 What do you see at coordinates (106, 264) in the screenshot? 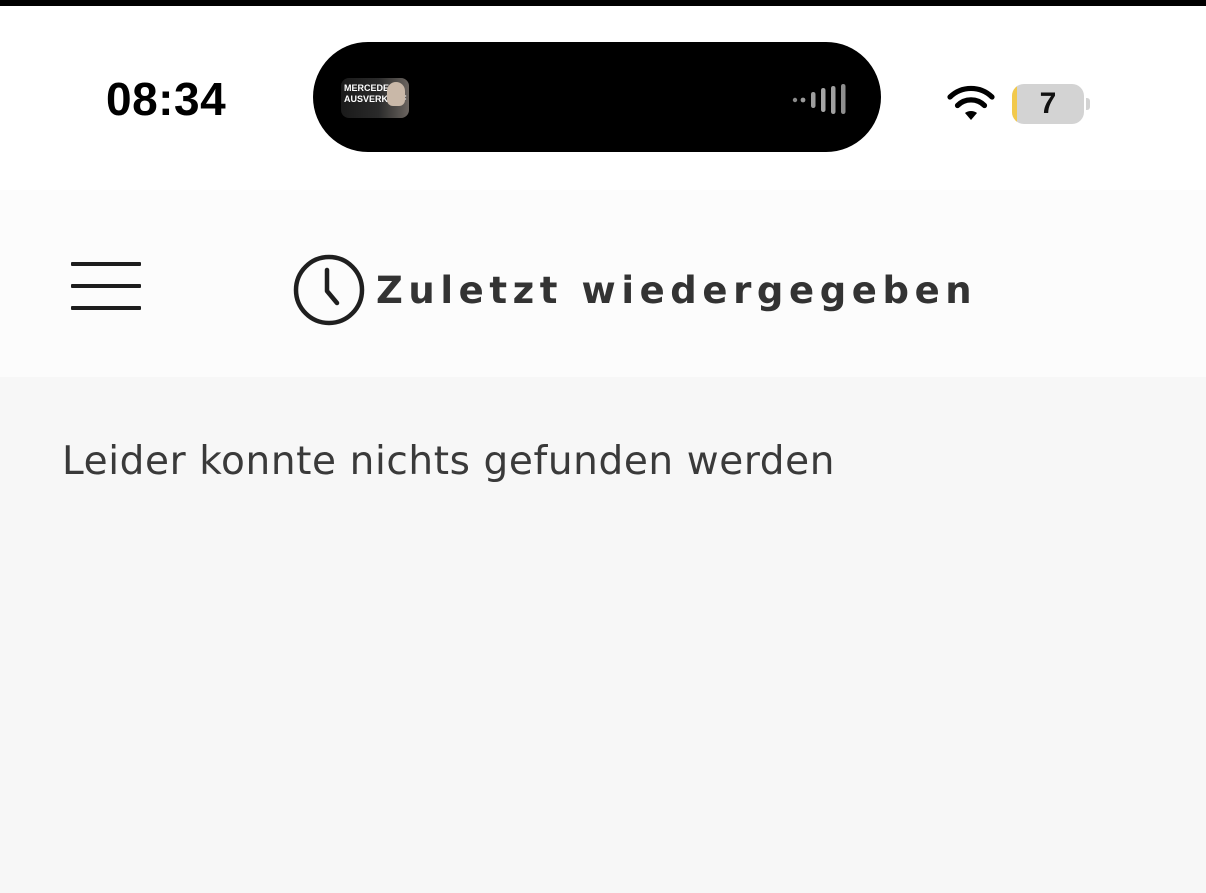
I see `menu-bar-top` at bounding box center [106, 264].